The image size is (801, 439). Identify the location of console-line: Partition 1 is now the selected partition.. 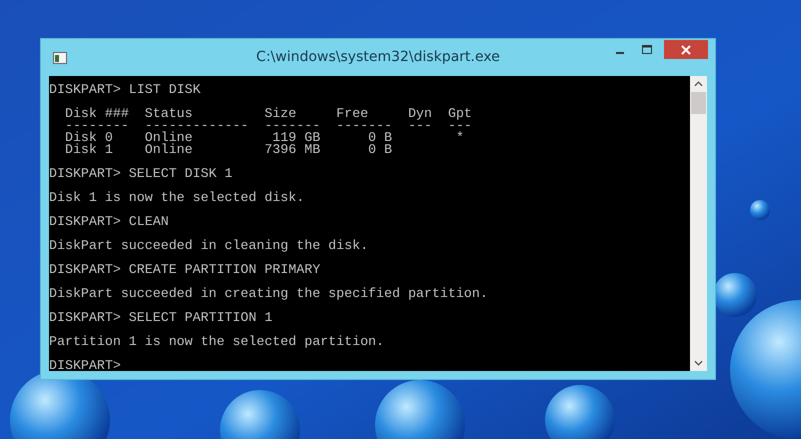
(217, 342).